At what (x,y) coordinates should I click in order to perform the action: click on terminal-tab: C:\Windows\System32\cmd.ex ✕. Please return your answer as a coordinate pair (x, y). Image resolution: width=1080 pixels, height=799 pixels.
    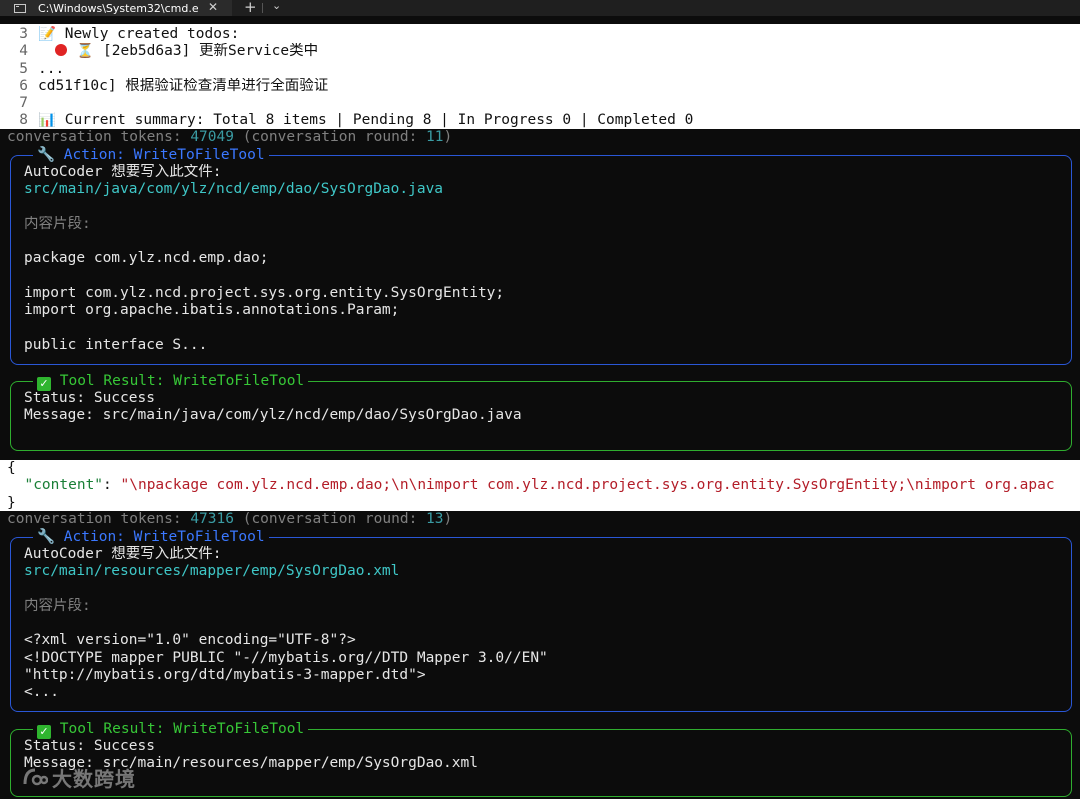
    Looking at the image, I should click on (116, 8).